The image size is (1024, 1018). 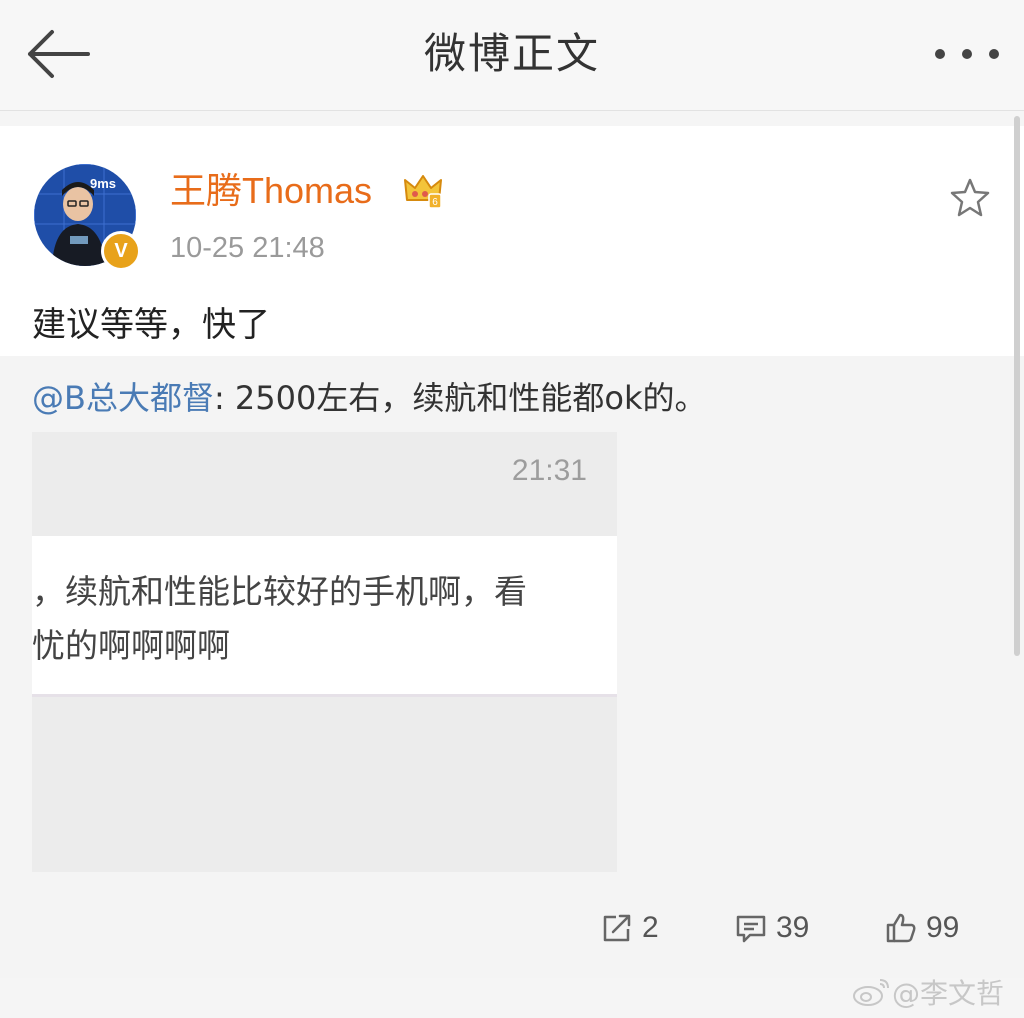 I want to click on chat-message-bubble: ，续航和性能比较好的手机啊，看 忧的啊啊啊啊, so click(x=324, y=616).